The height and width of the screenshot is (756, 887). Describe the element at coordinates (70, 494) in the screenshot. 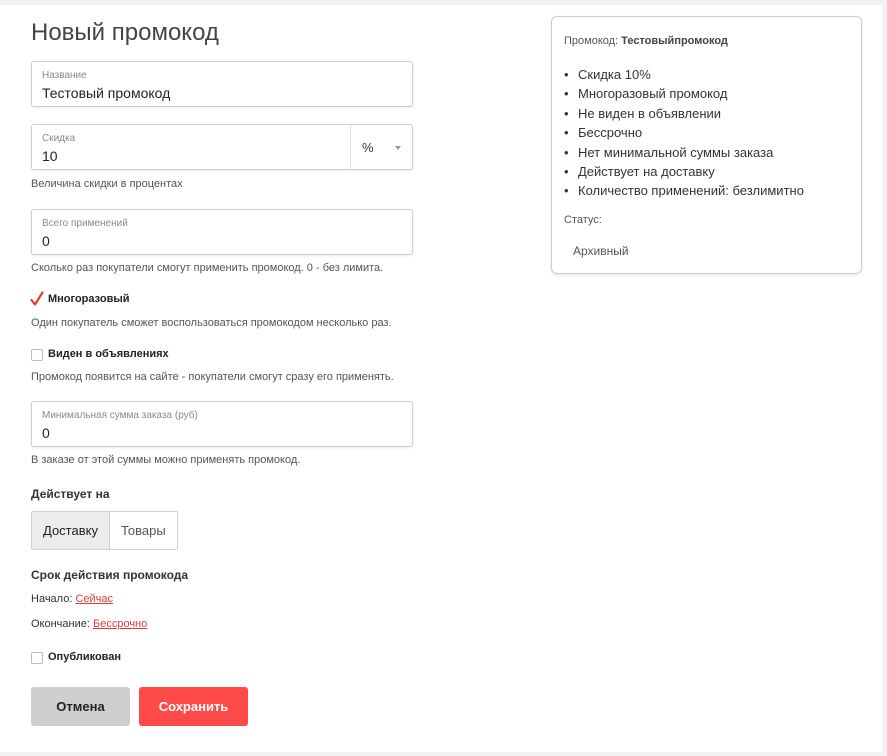

I see `applies-to-heading: Действует на` at that location.